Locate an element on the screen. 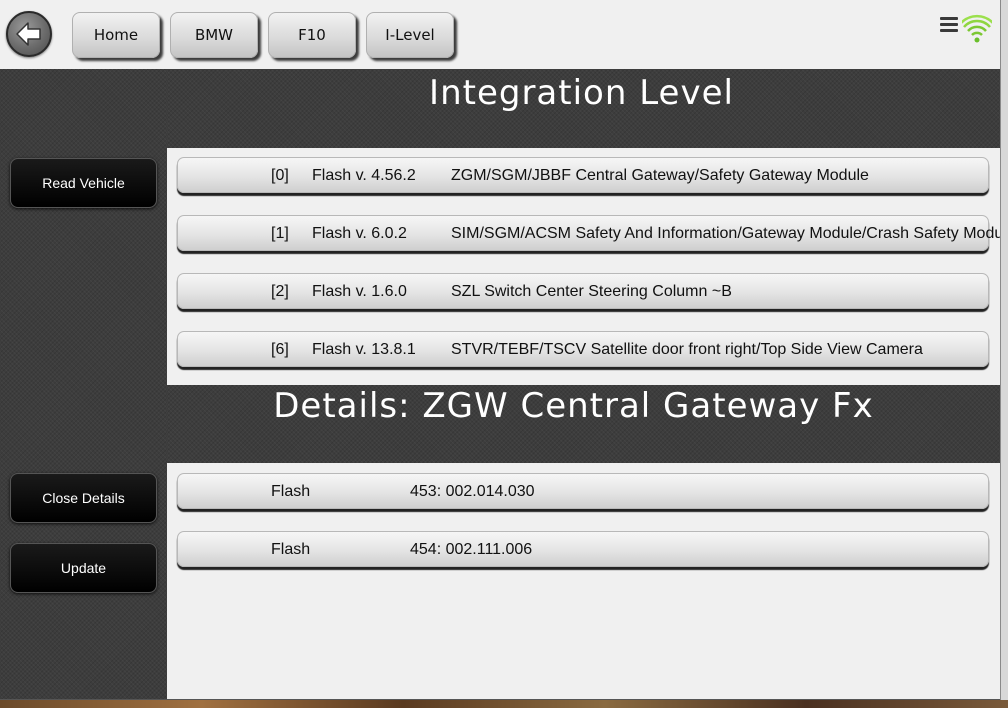 This screenshot has height=708, width=1008. wifi-signal-icon is located at coordinates (977, 28).